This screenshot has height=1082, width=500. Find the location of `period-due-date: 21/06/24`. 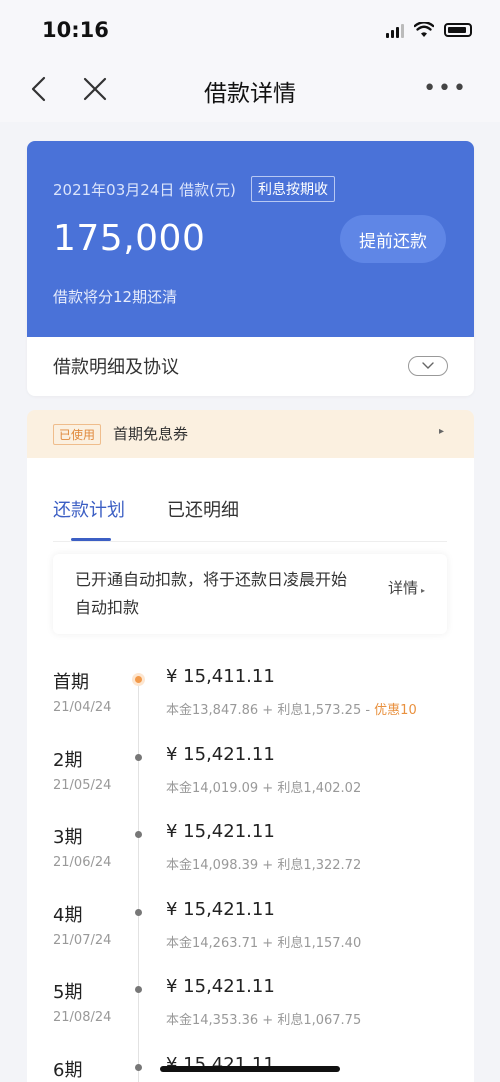

period-due-date: 21/06/24 is located at coordinates (82, 862).